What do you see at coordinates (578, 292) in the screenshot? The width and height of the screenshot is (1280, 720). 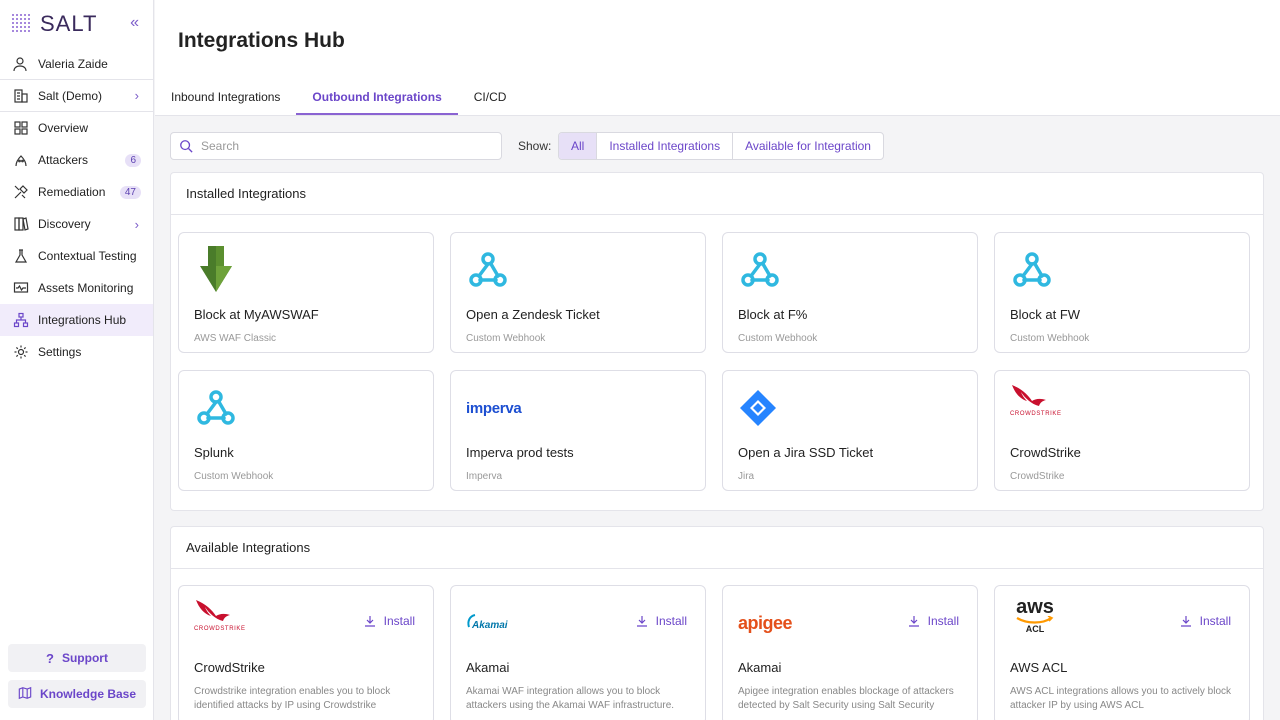 I see `integration-card: Open a Zendesk Ticket Custom Webhook` at bounding box center [578, 292].